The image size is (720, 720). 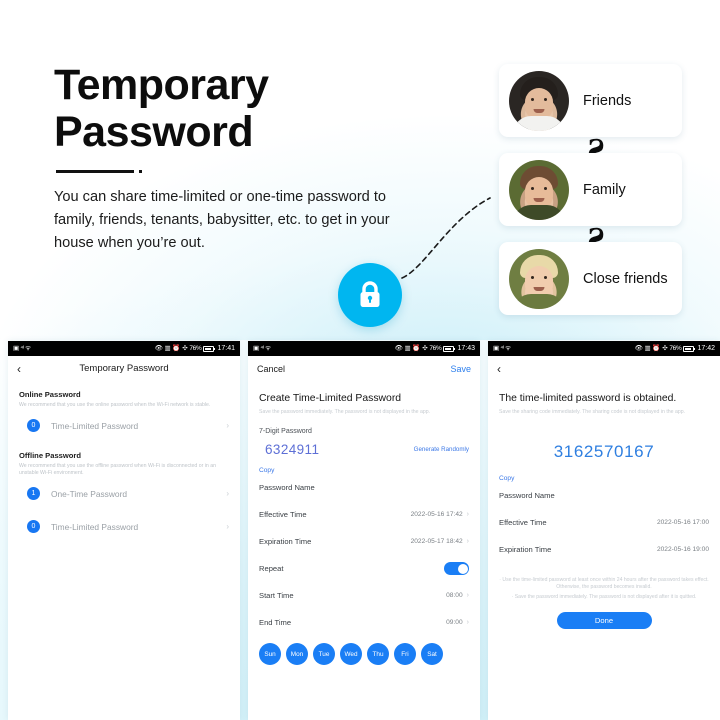 I want to click on nav-bar: ‹ Temporary Password, so click(x=124, y=368).